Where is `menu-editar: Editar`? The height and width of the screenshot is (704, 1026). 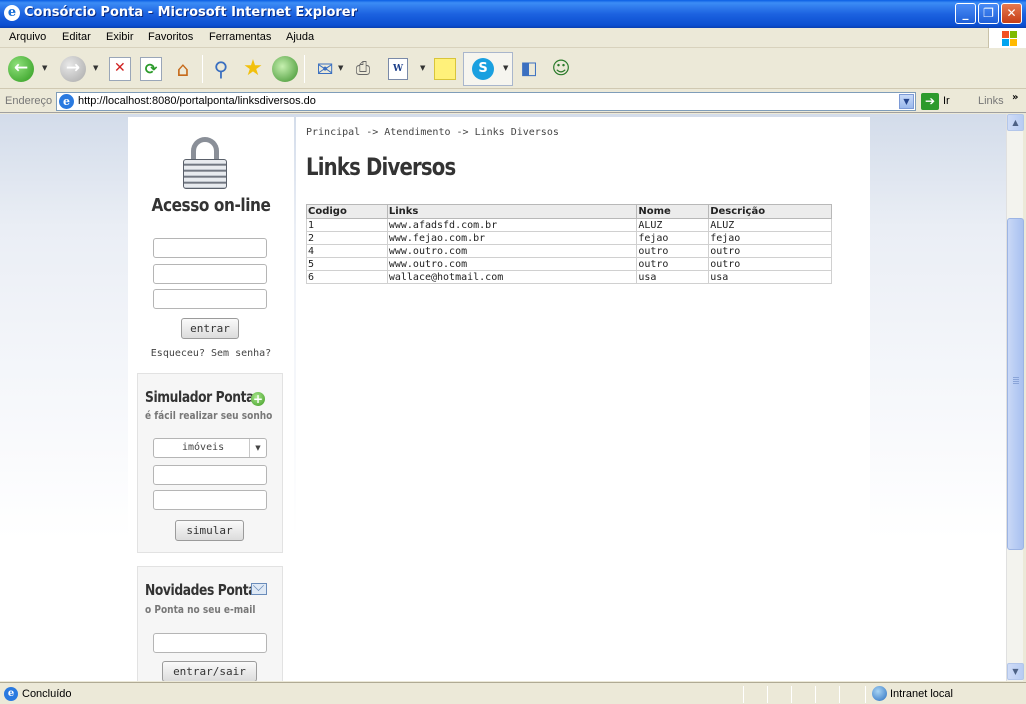 menu-editar: Editar is located at coordinates (76, 37).